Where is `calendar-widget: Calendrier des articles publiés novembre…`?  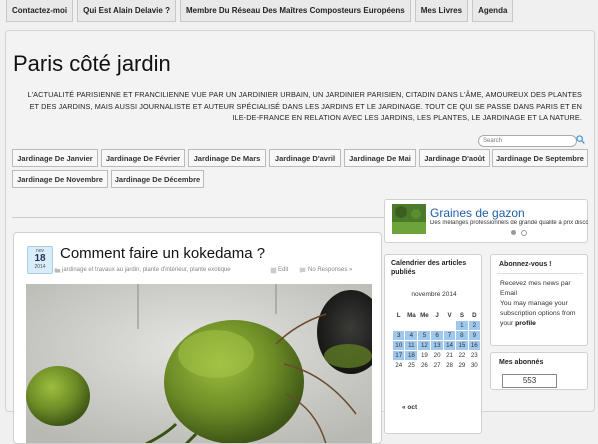
calendar-widget: Calendrier des articles publiés novembre… is located at coordinates (433, 344).